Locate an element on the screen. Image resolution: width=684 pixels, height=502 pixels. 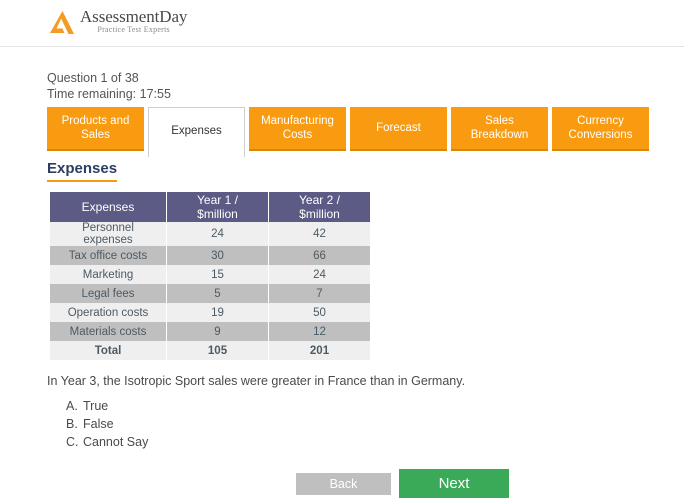
brand-name: AssessmentDay is located at coordinates (134, 16).